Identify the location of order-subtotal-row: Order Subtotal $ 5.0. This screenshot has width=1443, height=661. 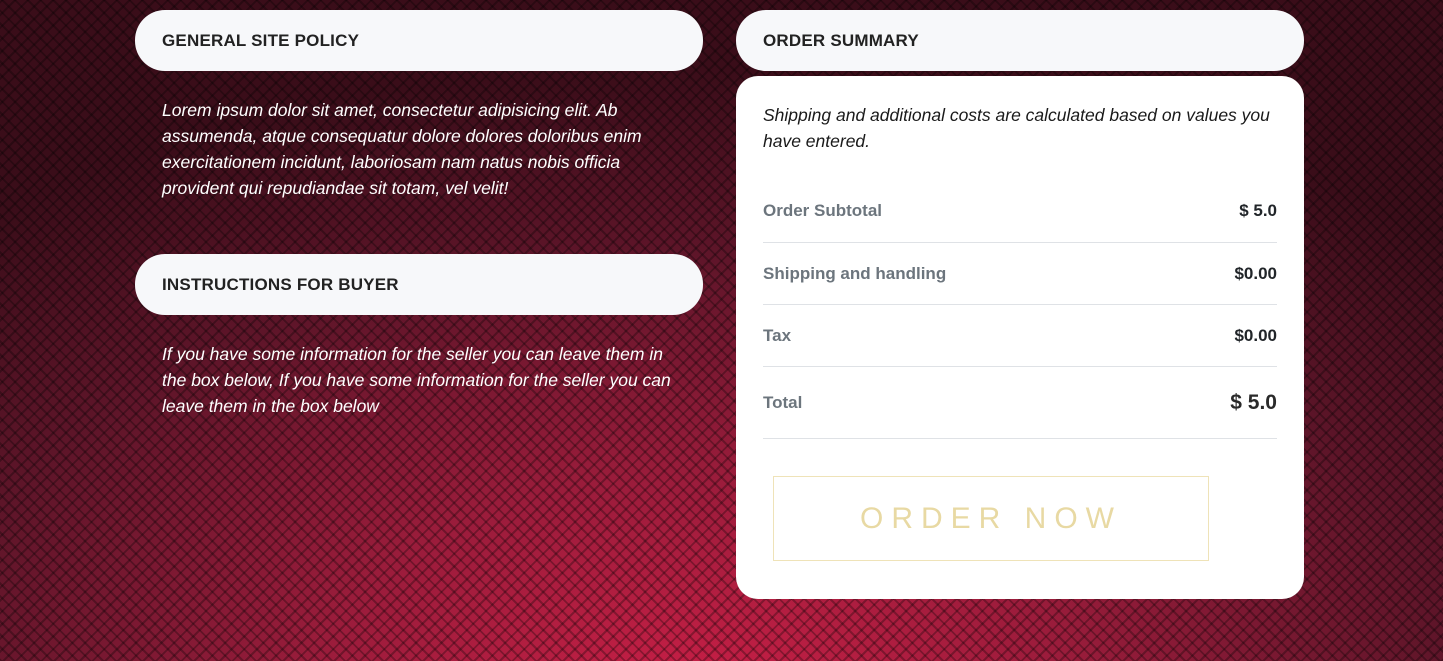
(1020, 211).